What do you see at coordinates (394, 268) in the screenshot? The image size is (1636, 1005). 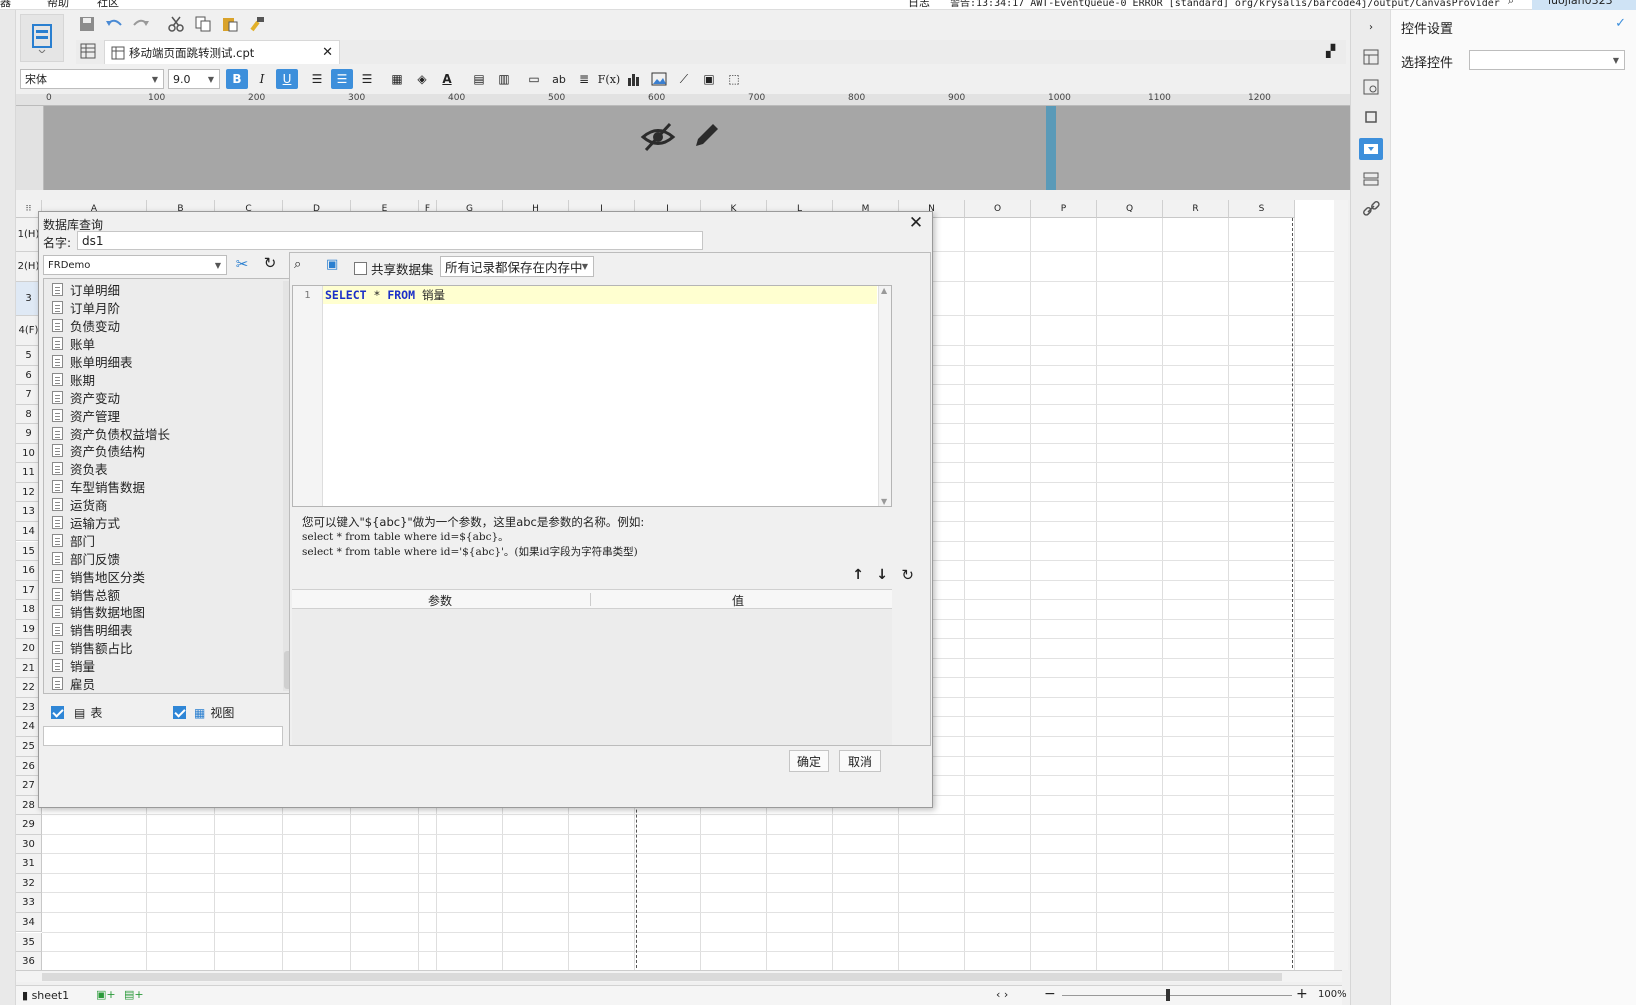 I see `share-dataset-checkbox: 共享数据集` at bounding box center [394, 268].